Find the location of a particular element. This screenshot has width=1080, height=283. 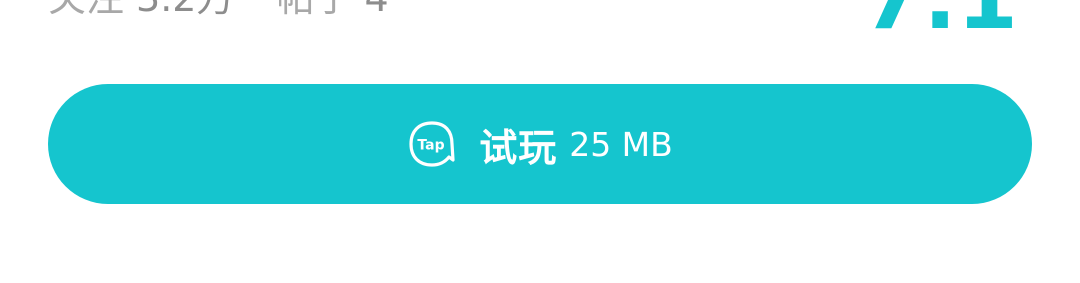

rating-score: 7.1 is located at coordinates (940, 24).